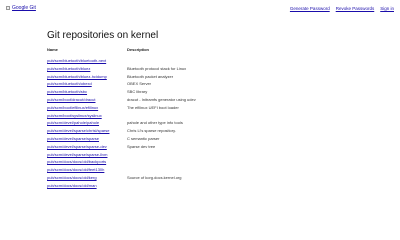 The height and width of the screenshot is (240, 400). Describe the element at coordinates (71, 99) in the screenshot. I see `repo-link: pub/scm/boot/dracut/dracut` at that location.